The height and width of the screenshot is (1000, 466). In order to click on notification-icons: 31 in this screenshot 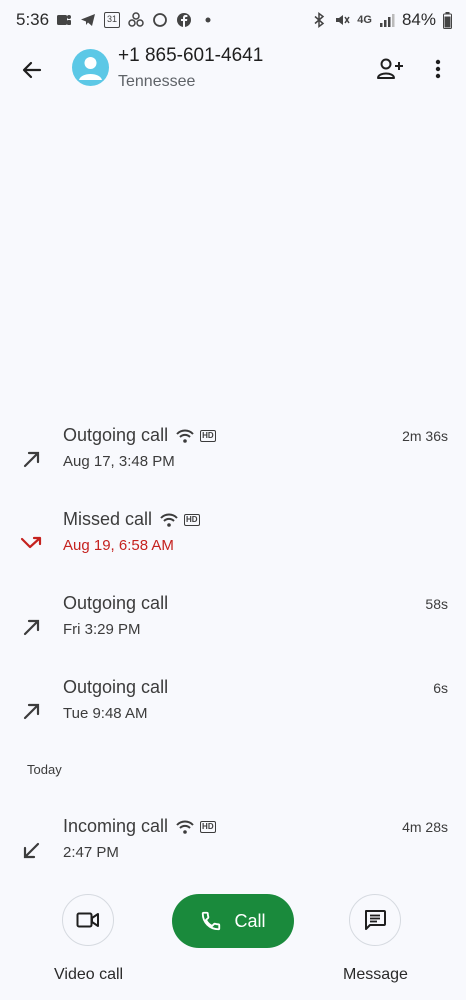, I will do `click(136, 20)`.